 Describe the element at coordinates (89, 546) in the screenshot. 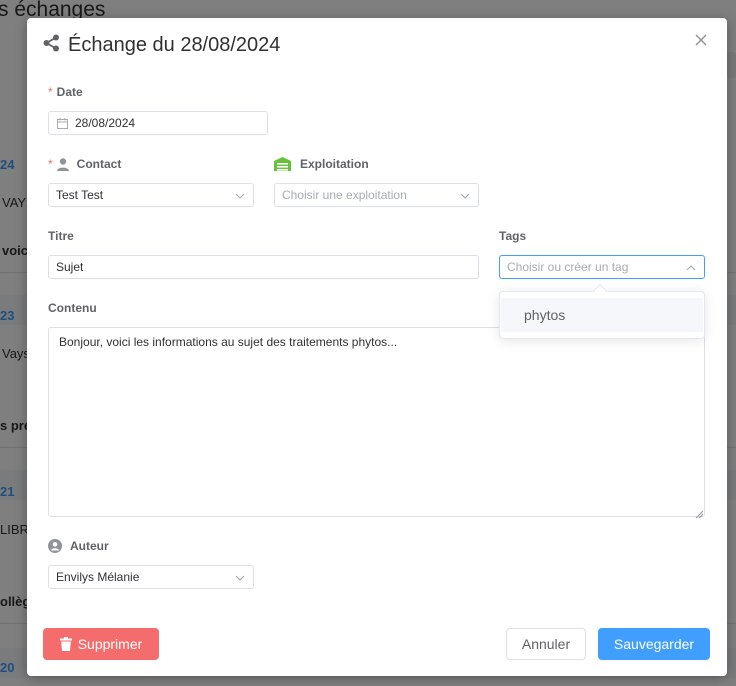

I see `auteur-label-text: Auteur` at that location.